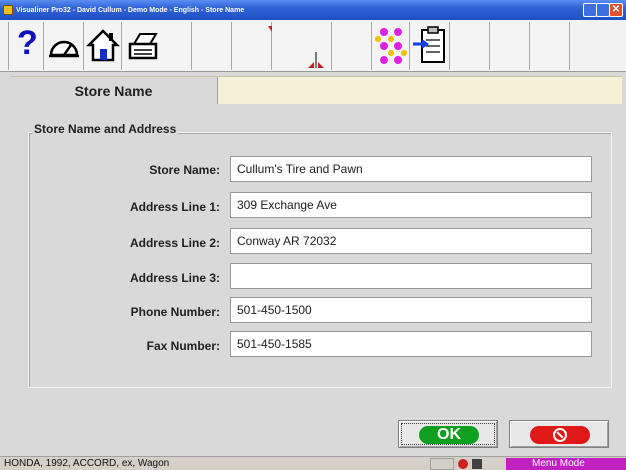  I want to click on phone-number-field: 501-450-1500, so click(411, 310).